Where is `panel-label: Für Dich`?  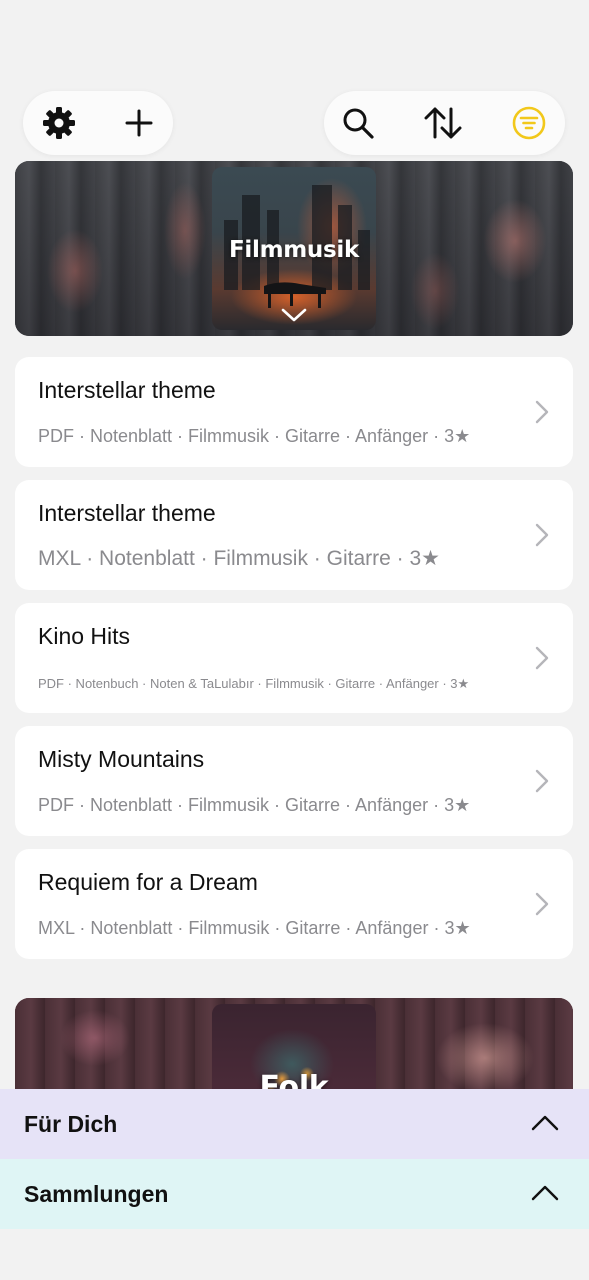 panel-label: Für Dich is located at coordinates (71, 1124).